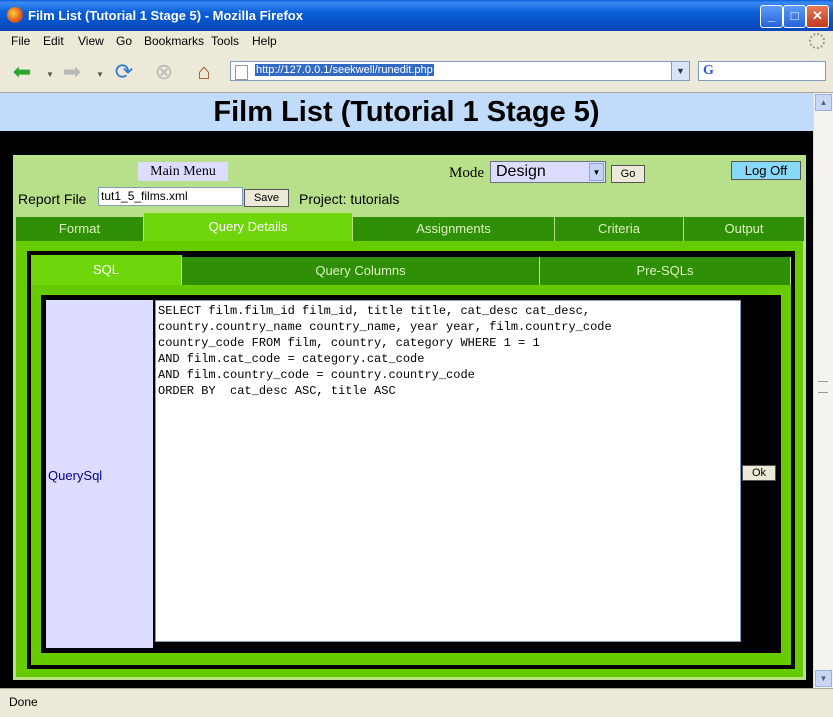 Image resolution: width=833 pixels, height=717 pixels. What do you see at coordinates (708, 71) in the screenshot?
I see `search-engine-icon: G` at bounding box center [708, 71].